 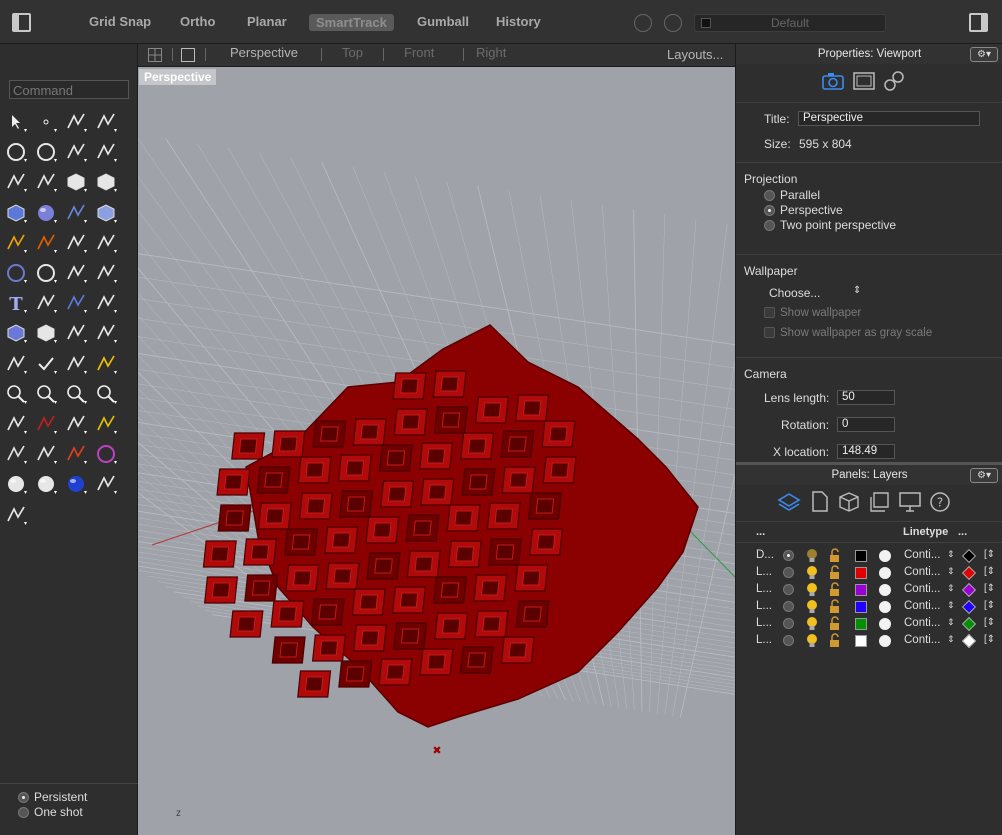 What do you see at coordinates (910, 502) in the screenshot?
I see `display-icon` at bounding box center [910, 502].